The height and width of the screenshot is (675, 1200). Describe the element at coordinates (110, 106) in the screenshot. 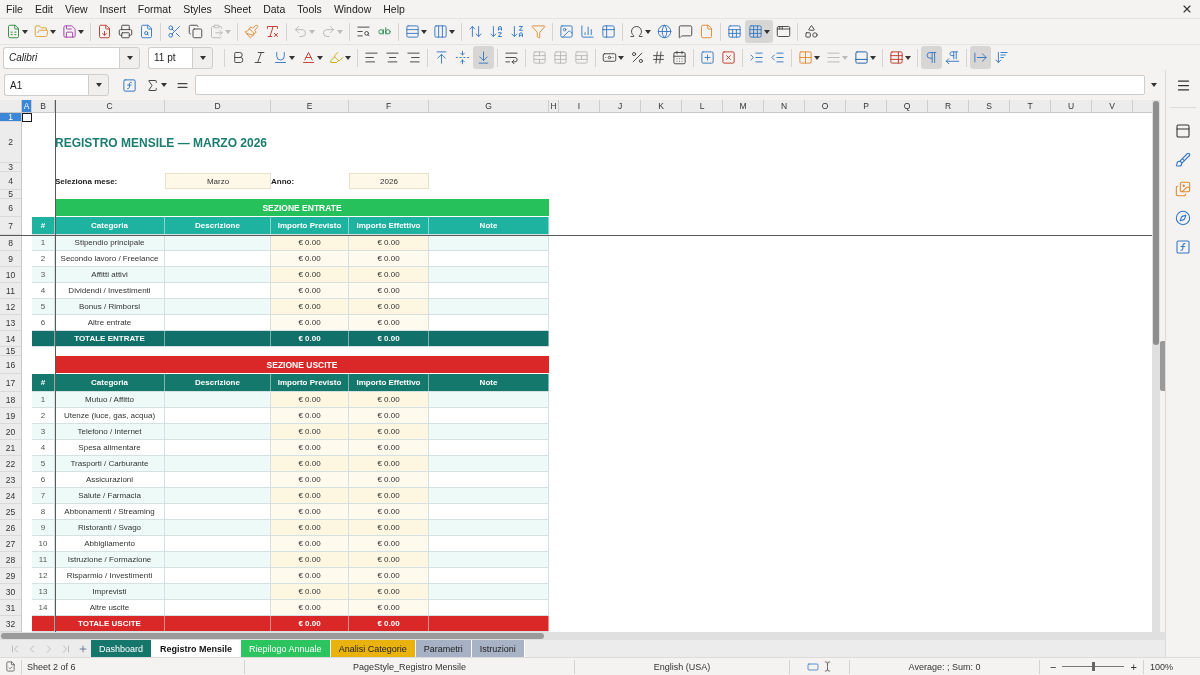

I see `column-header: C` at that location.